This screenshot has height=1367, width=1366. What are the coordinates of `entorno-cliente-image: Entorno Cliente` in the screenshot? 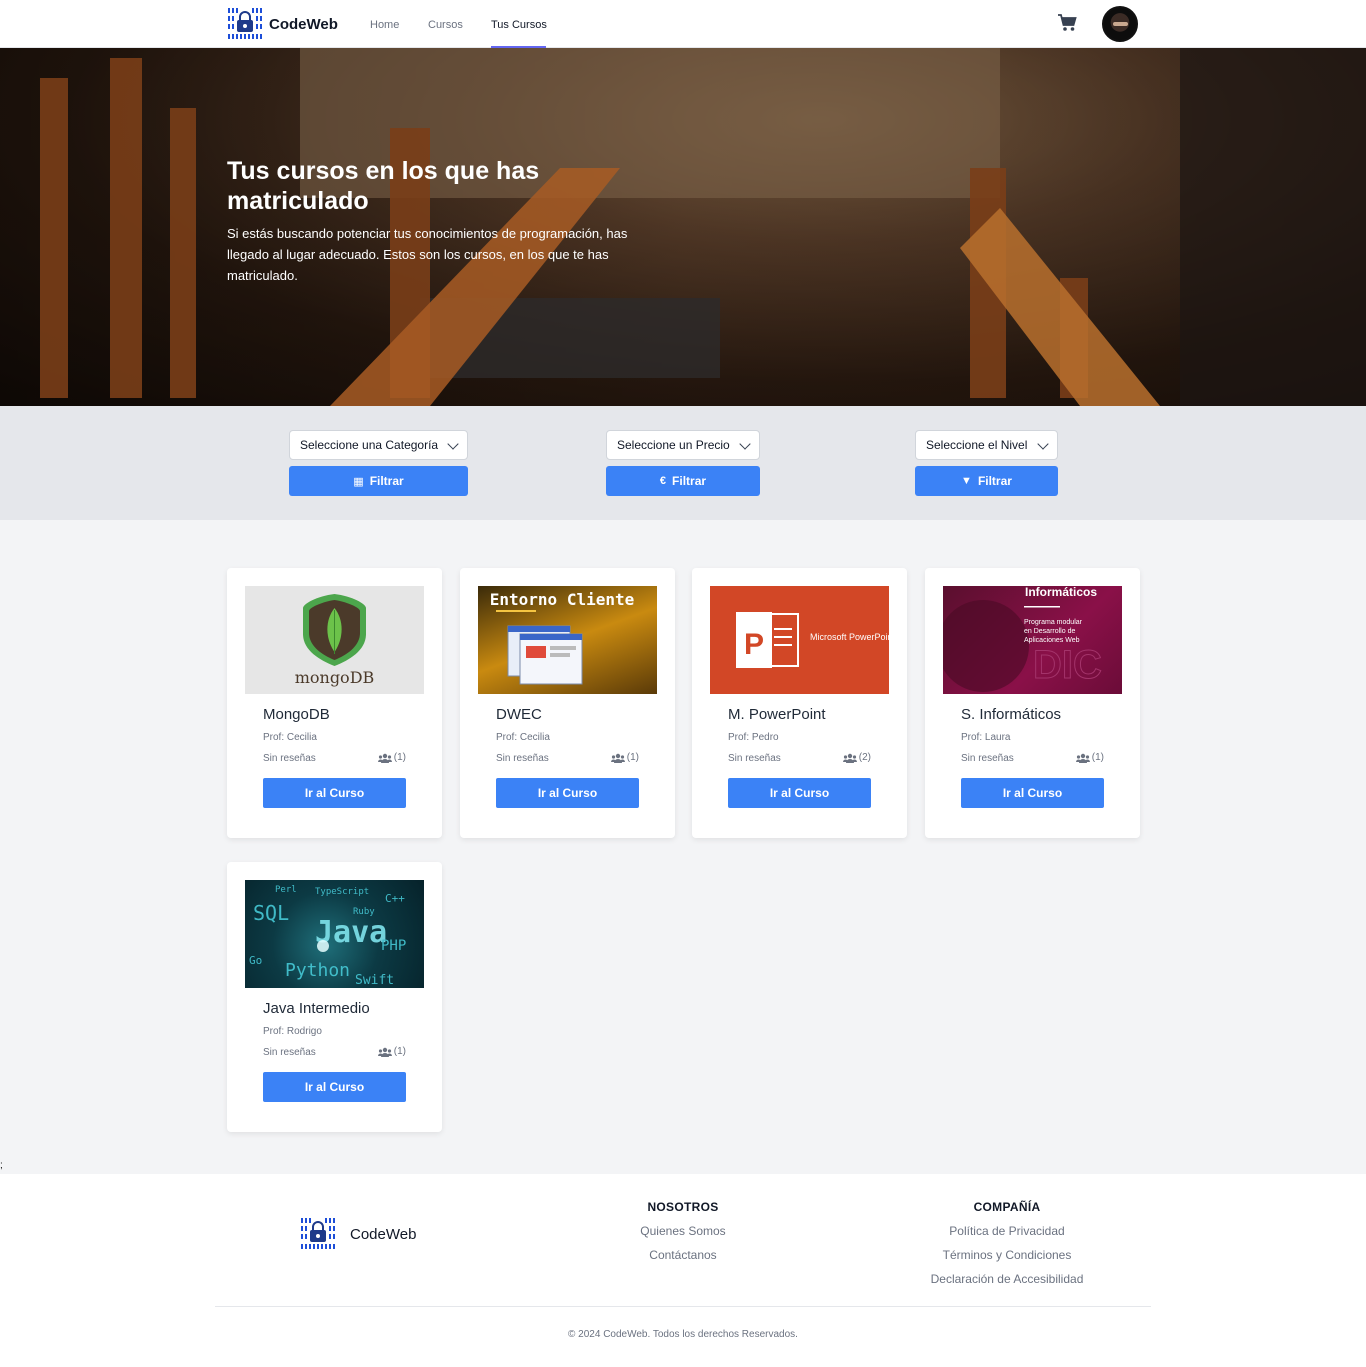 It's located at (562, 637).